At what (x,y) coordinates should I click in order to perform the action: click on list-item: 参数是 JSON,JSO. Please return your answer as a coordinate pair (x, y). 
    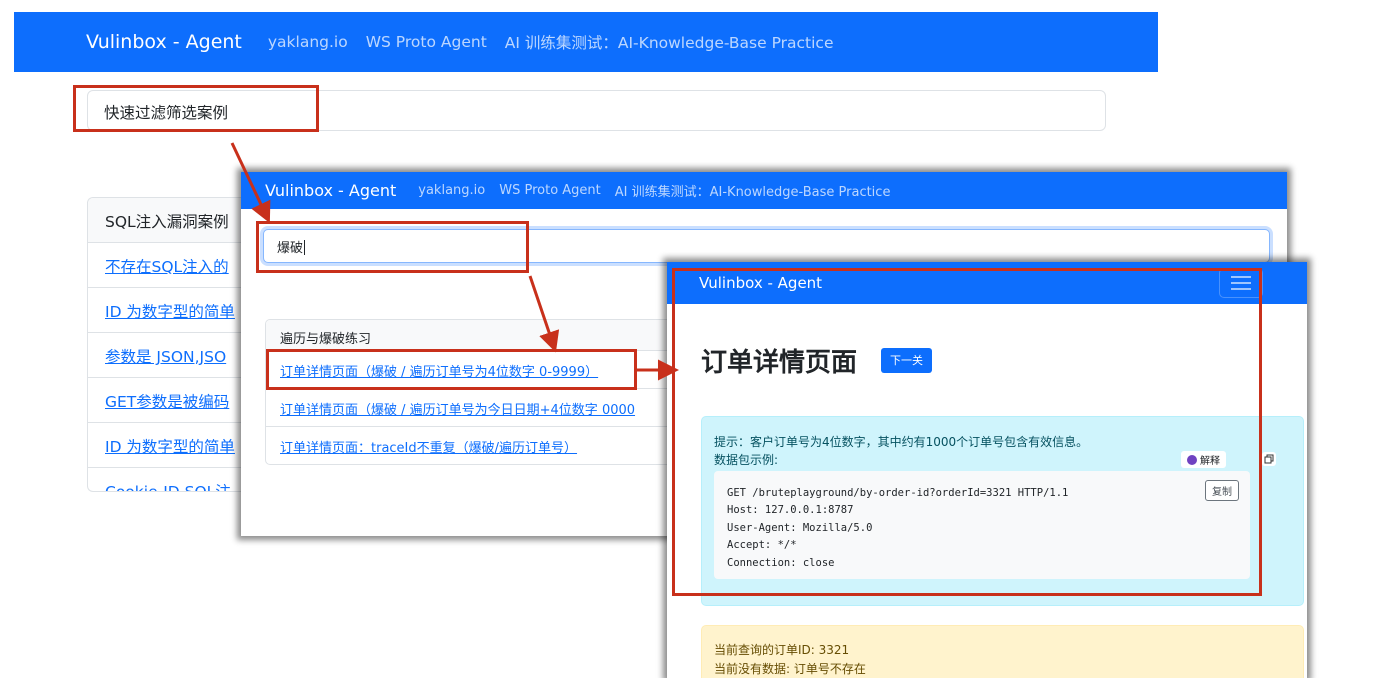
    Looking at the image, I should click on (172, 355).